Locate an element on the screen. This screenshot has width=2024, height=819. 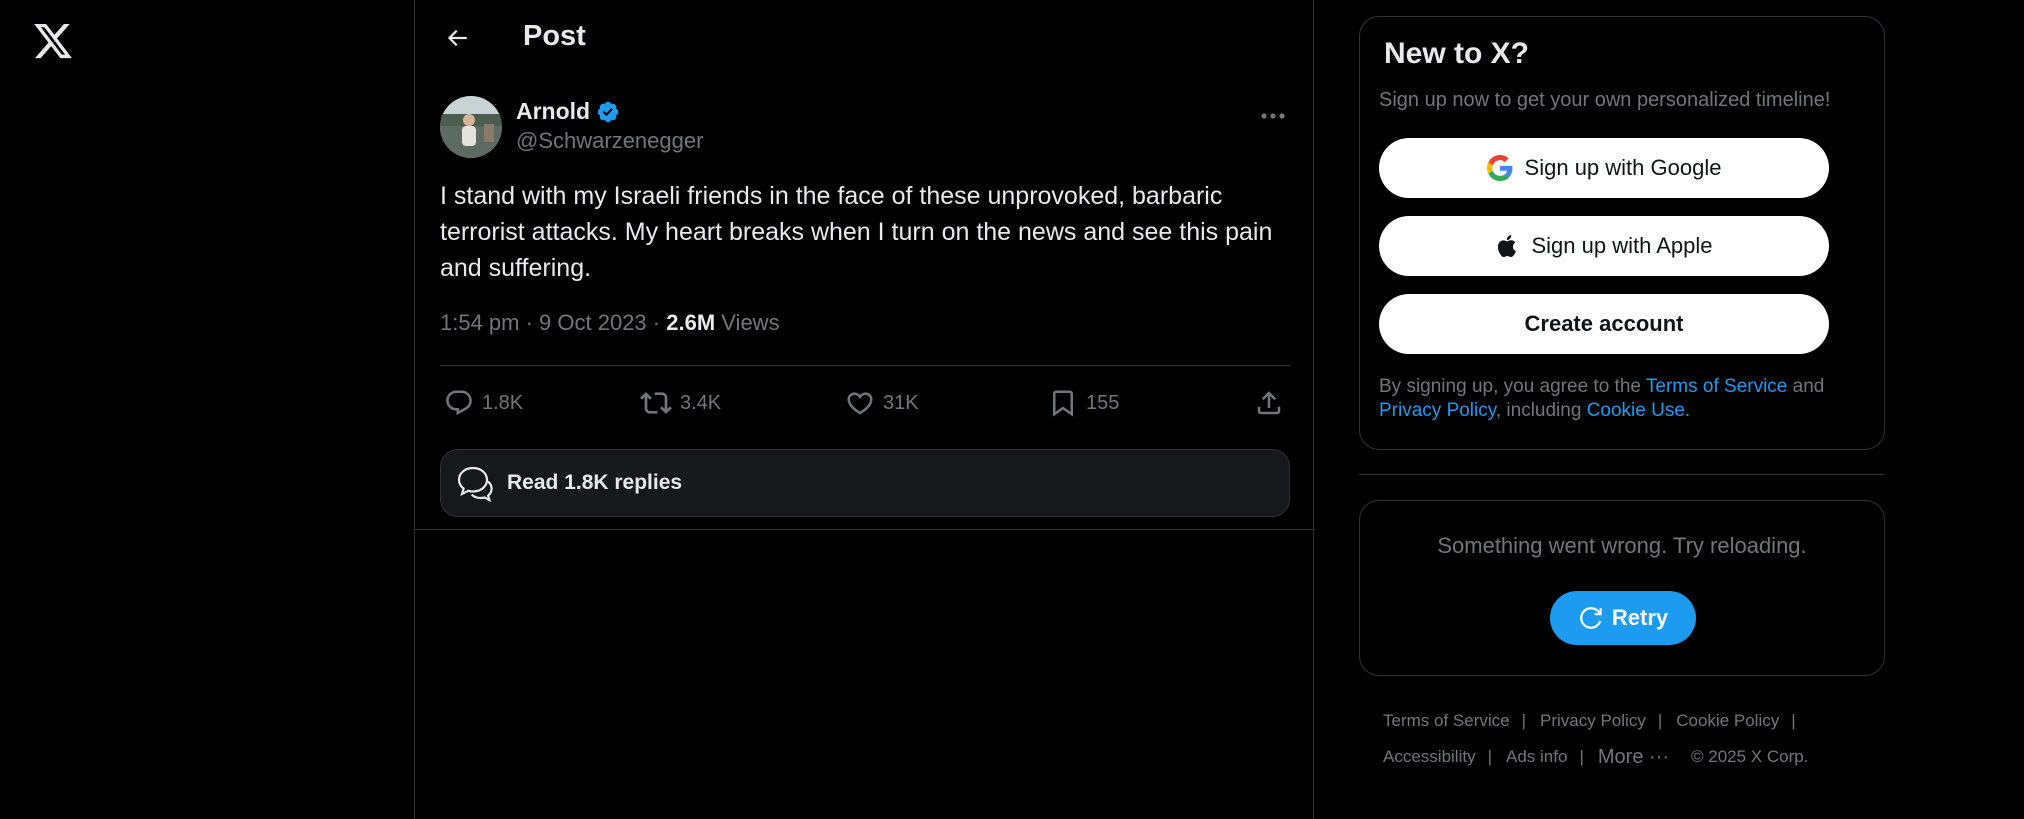
retry-label: Retry is located at coordinates (1640, 617).